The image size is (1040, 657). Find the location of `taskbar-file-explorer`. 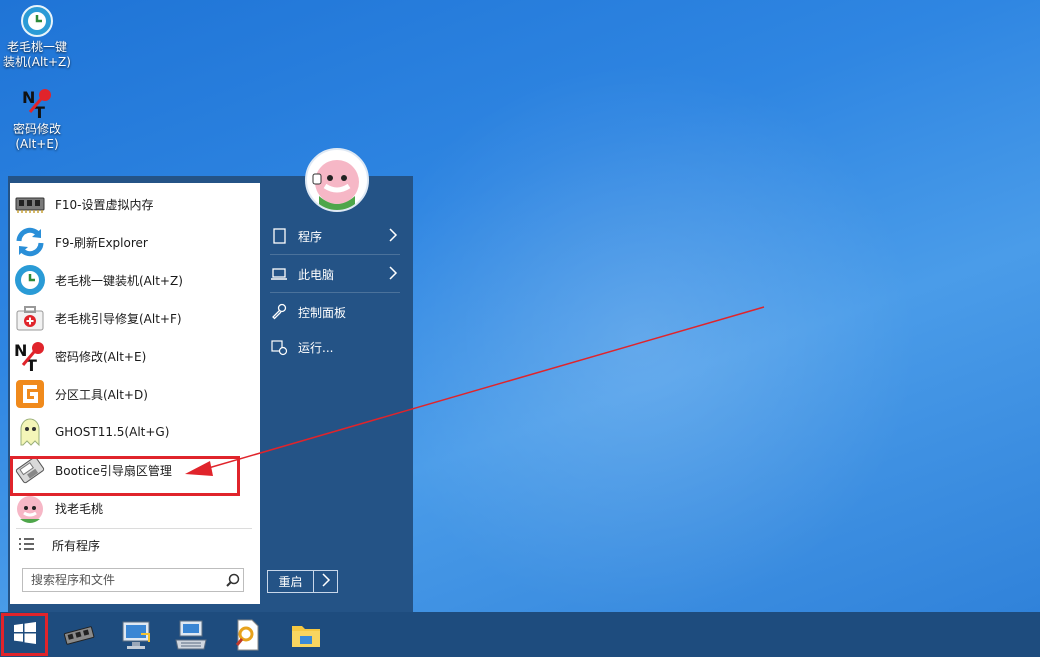

taskbar-file-explorer is located at coordinates (306, 635).